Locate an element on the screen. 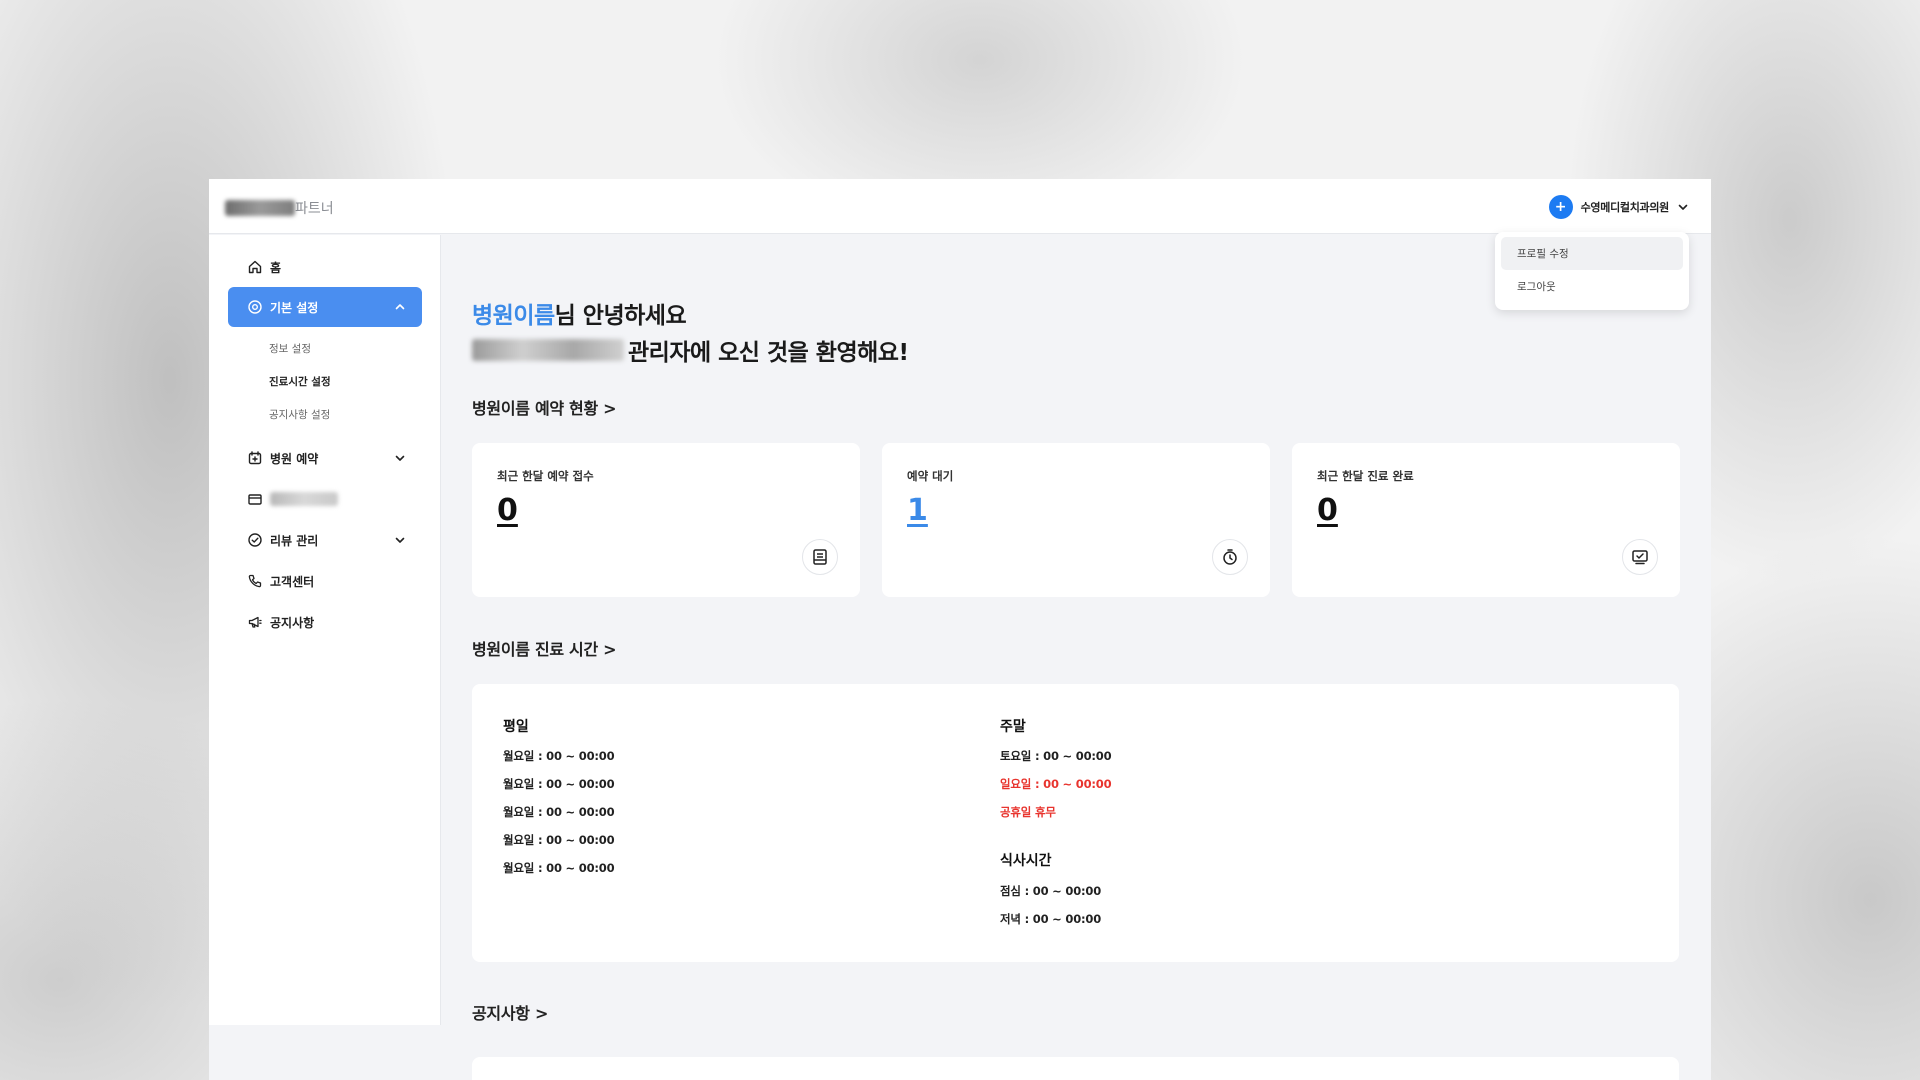  timer-icon is located at coordinates (1230, 557).